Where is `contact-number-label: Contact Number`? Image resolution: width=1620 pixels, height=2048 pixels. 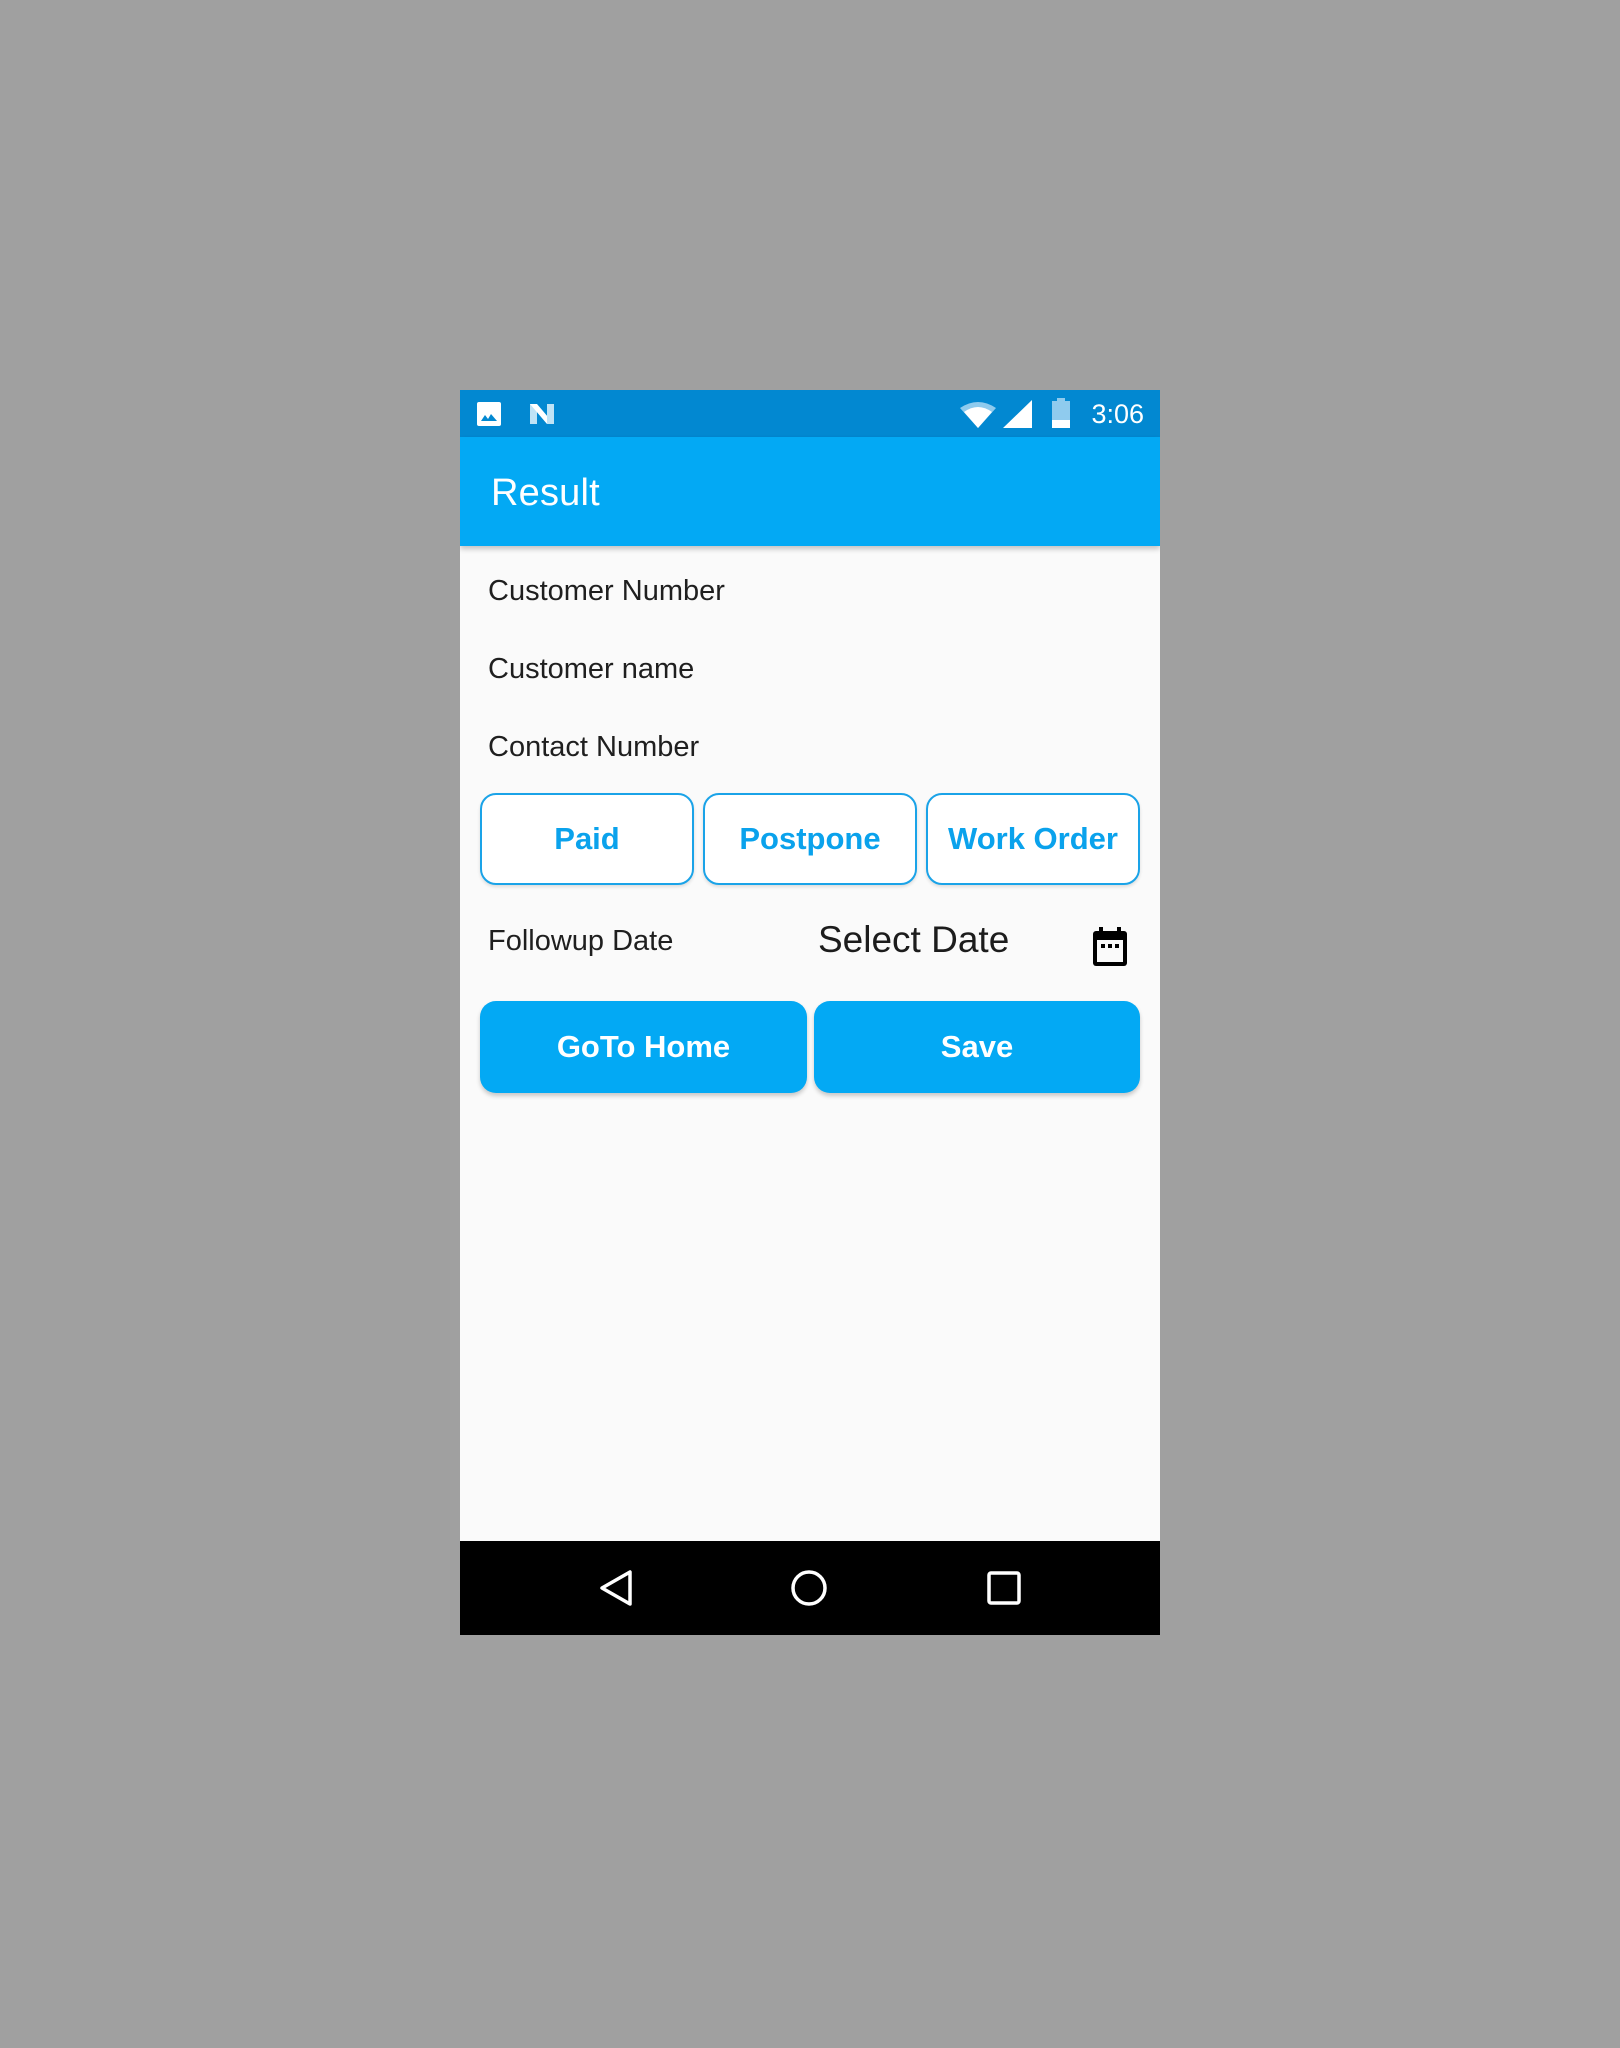 contact-number-label: Contact Number is located at coordinates (594, 747).